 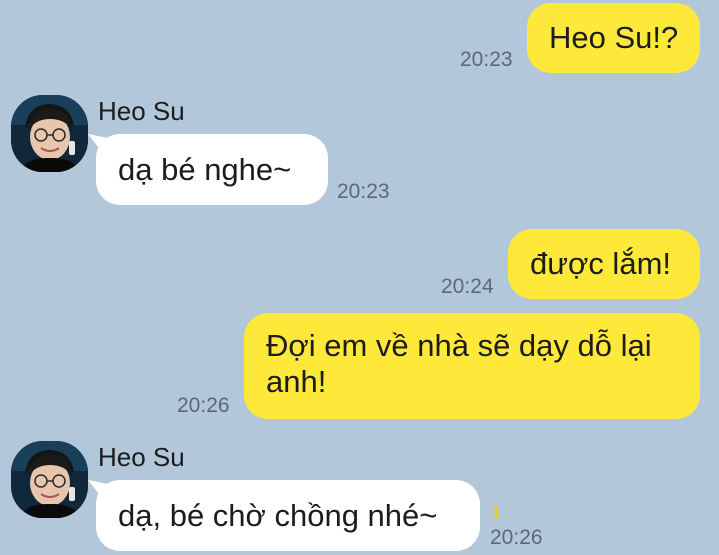 I want to click on message-bubble-sent: Heo Su!?, so click(x=613, y=38).